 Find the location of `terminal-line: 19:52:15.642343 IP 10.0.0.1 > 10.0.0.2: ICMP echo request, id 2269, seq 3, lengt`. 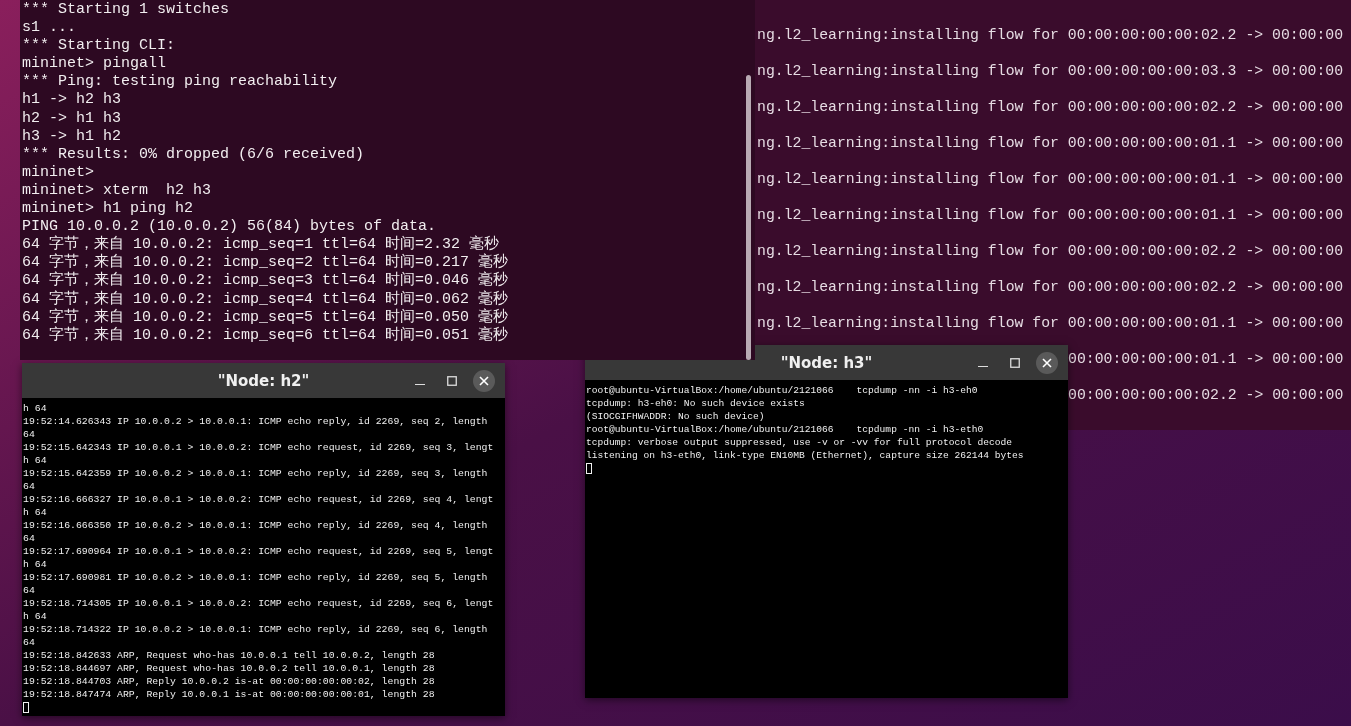

terminal-line: 19:52:15.642343 IP 10.0.0.1 > 10.0.0.2: ICMP echo request, id 2269, seq 3, lengt is located at coordinates (258, 447).